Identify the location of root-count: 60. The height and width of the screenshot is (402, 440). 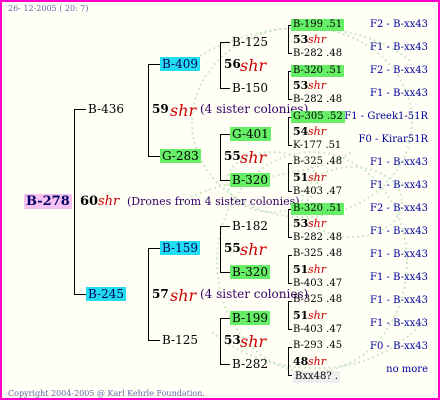
(89, 201).